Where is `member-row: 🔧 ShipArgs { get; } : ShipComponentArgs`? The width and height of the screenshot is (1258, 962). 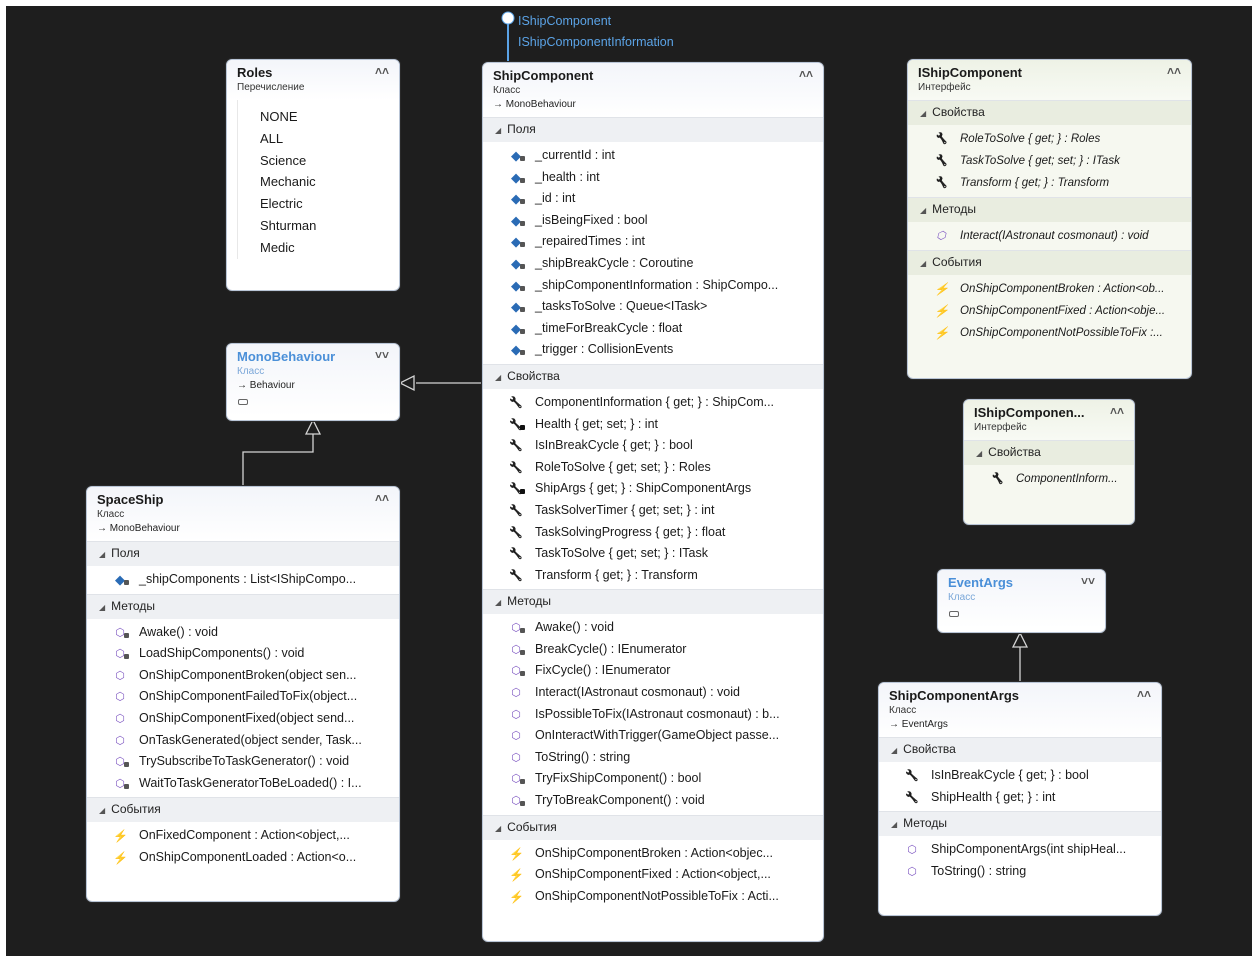 member-row: 🔧 ShipArgs { get; } : ShipComponentArgs is located at coordinates (653, 489).